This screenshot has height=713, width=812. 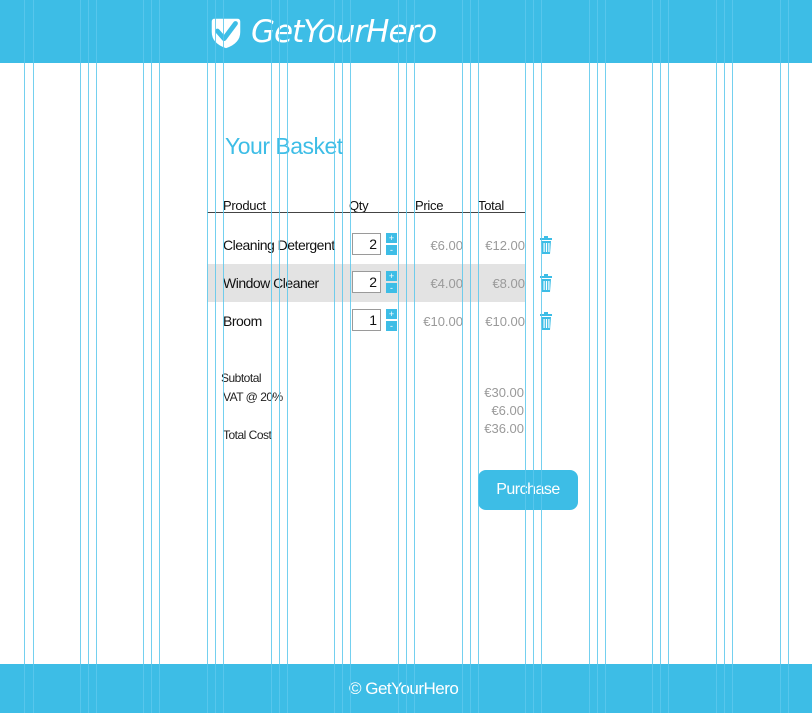 I want to click on unit-price: €10.00, so click(x=443, y=321).